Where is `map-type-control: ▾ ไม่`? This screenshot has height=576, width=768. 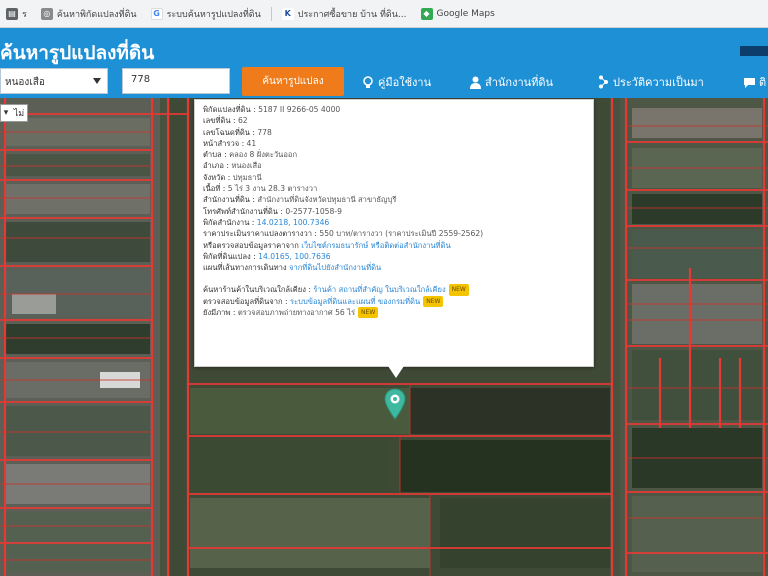
map-type-control: ▾ ไม่ is located at coordinates (14, 113).